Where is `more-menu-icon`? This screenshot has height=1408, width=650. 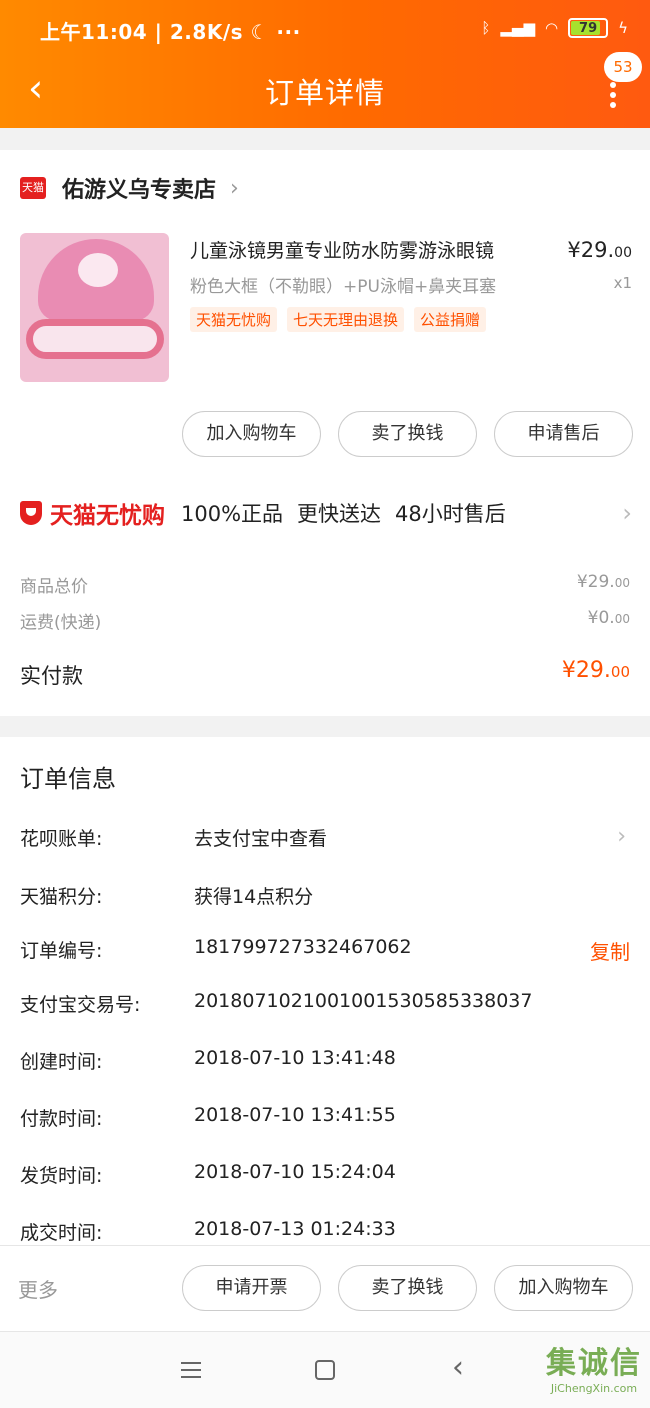 more-menu-icon is located at coordinates (613, 97).